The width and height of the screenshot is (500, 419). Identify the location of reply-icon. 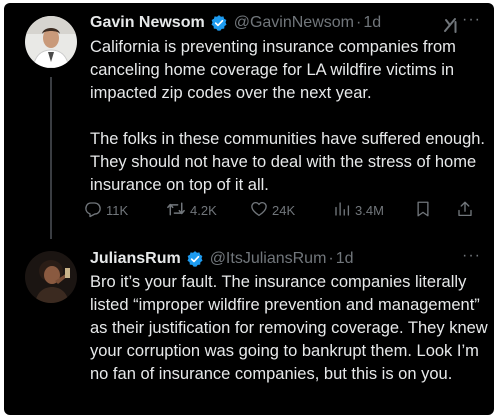
(95, 210).